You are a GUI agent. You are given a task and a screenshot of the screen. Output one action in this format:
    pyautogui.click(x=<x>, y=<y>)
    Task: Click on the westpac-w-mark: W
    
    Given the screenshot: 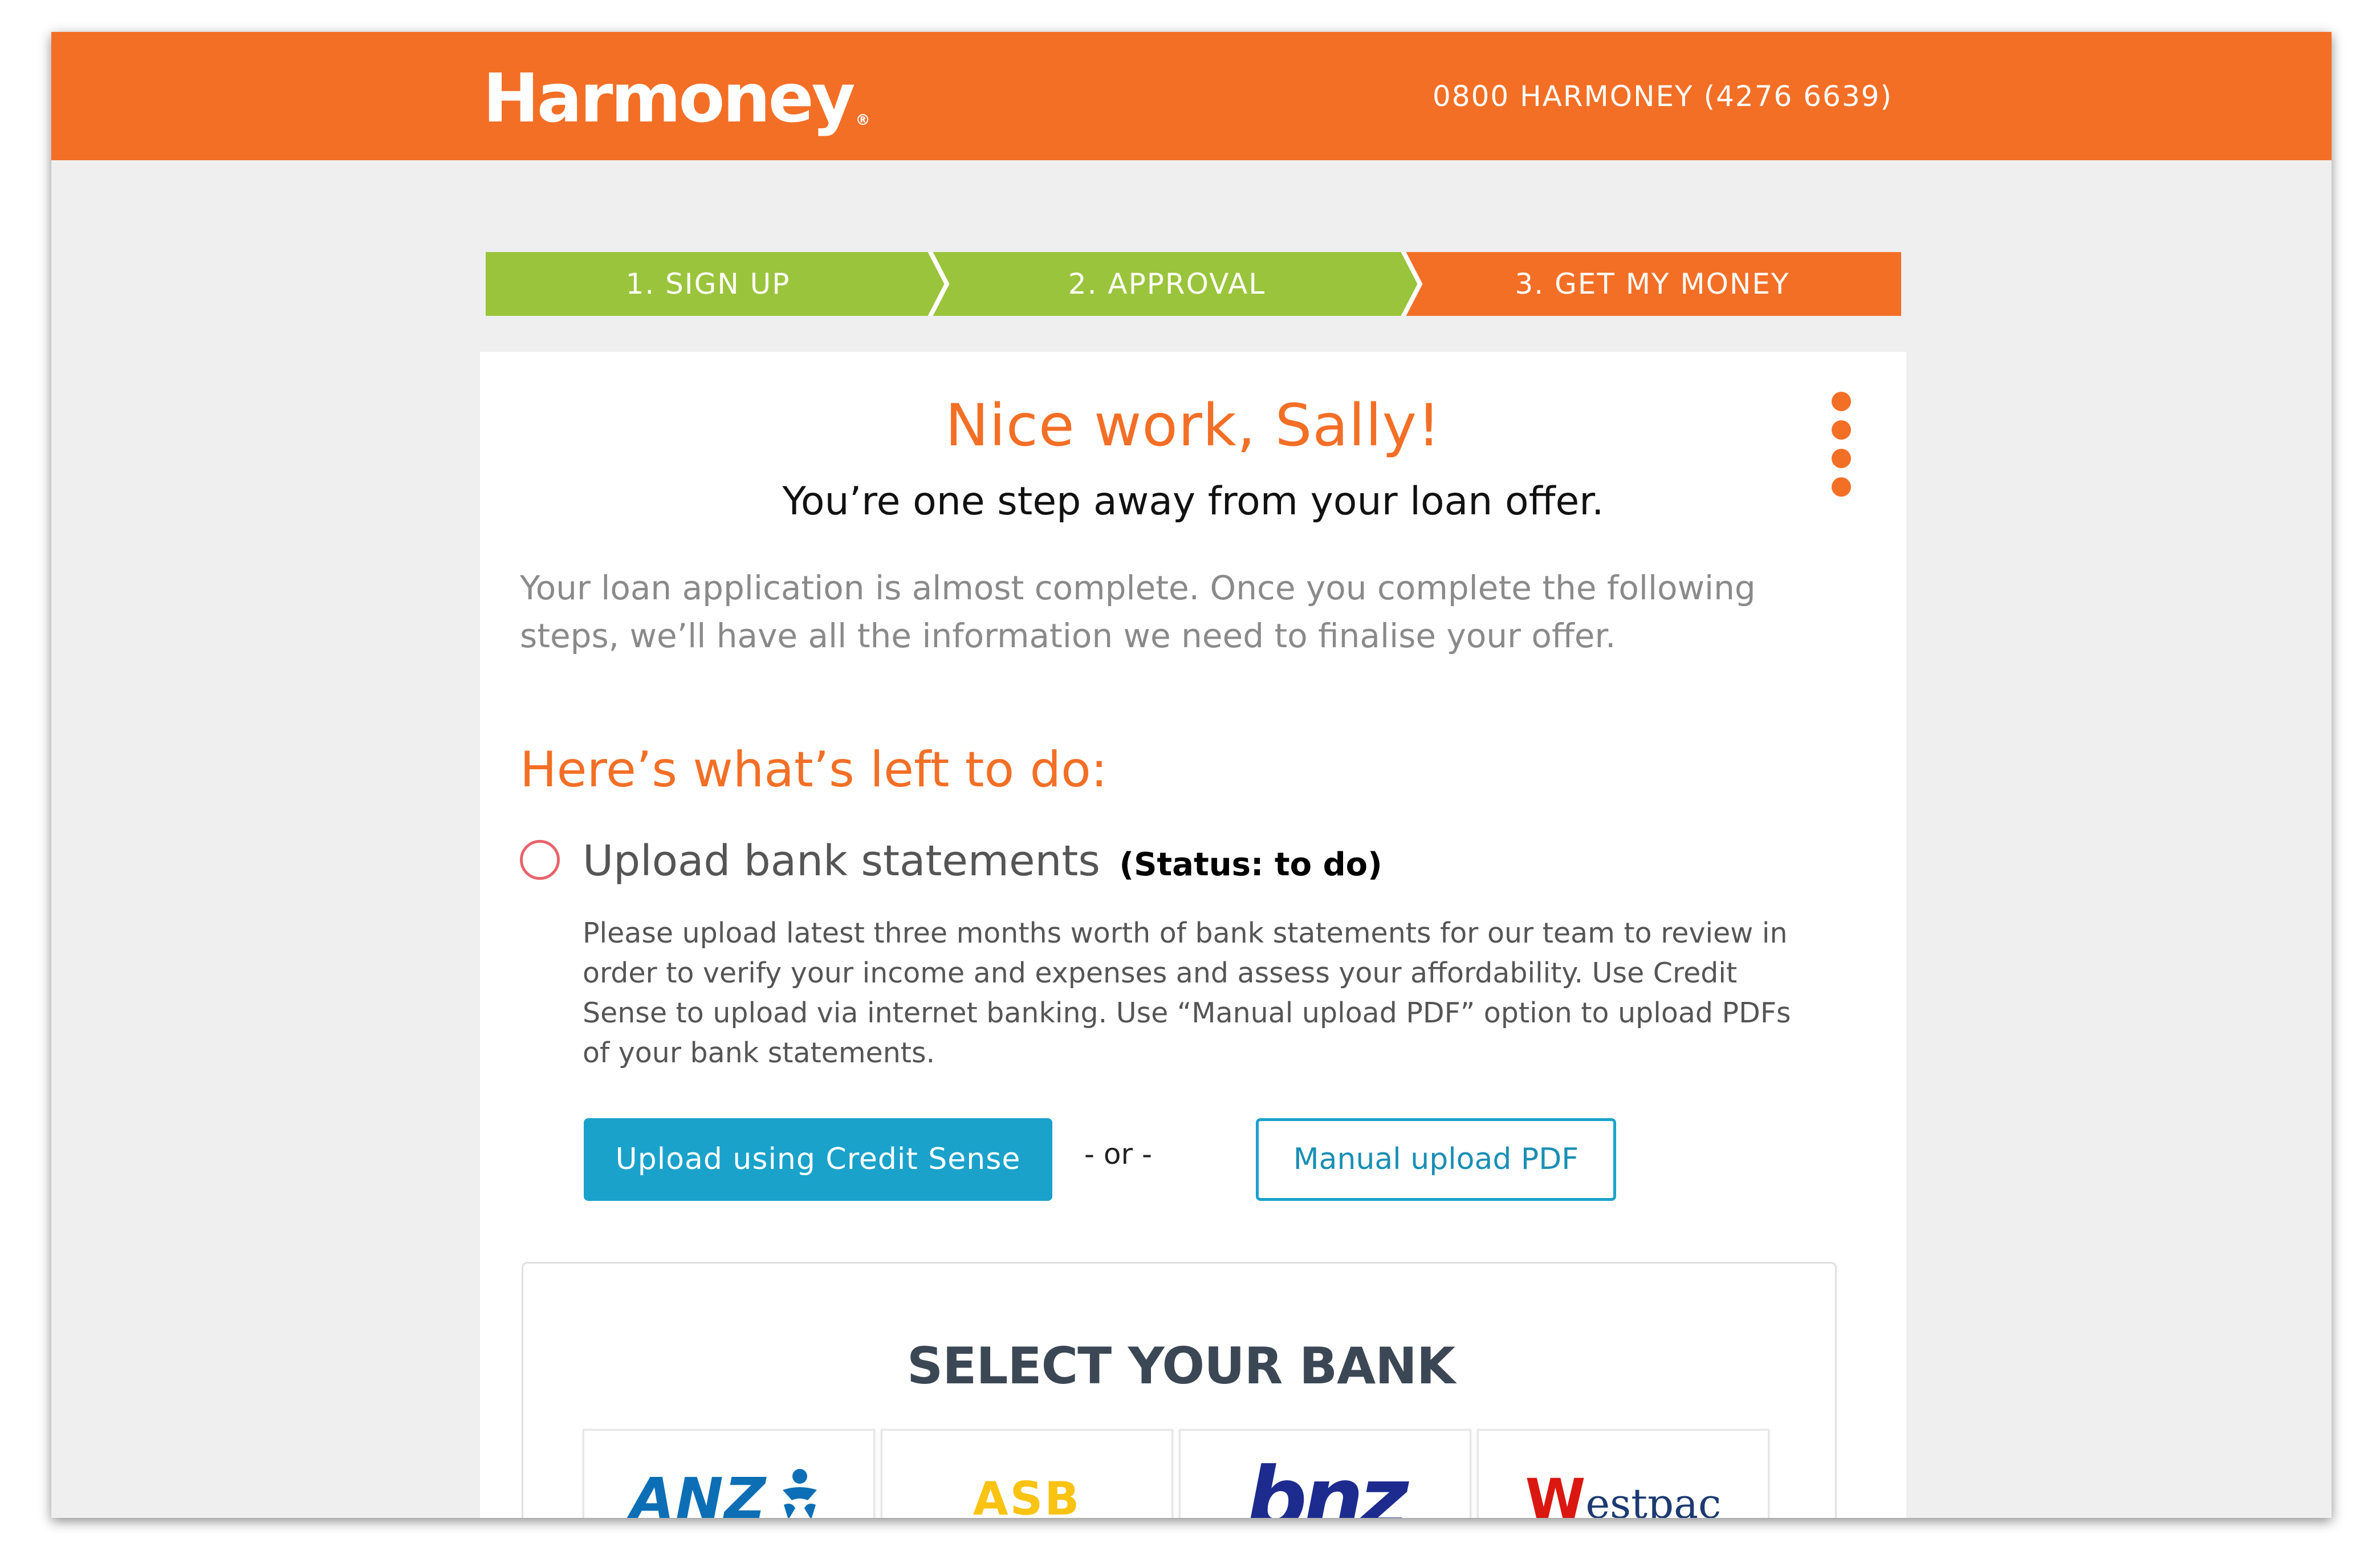 What is the action you would take?
    pyautogui.click(x=1555, y=1492)
    